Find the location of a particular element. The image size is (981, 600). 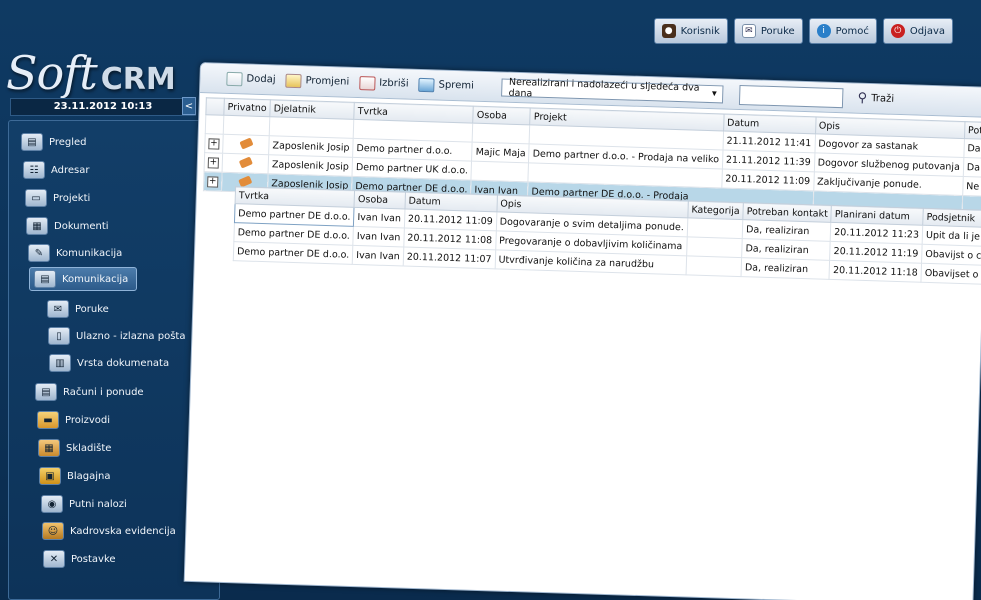

help-button: i Pomoć is located at coordinates (842, 31).